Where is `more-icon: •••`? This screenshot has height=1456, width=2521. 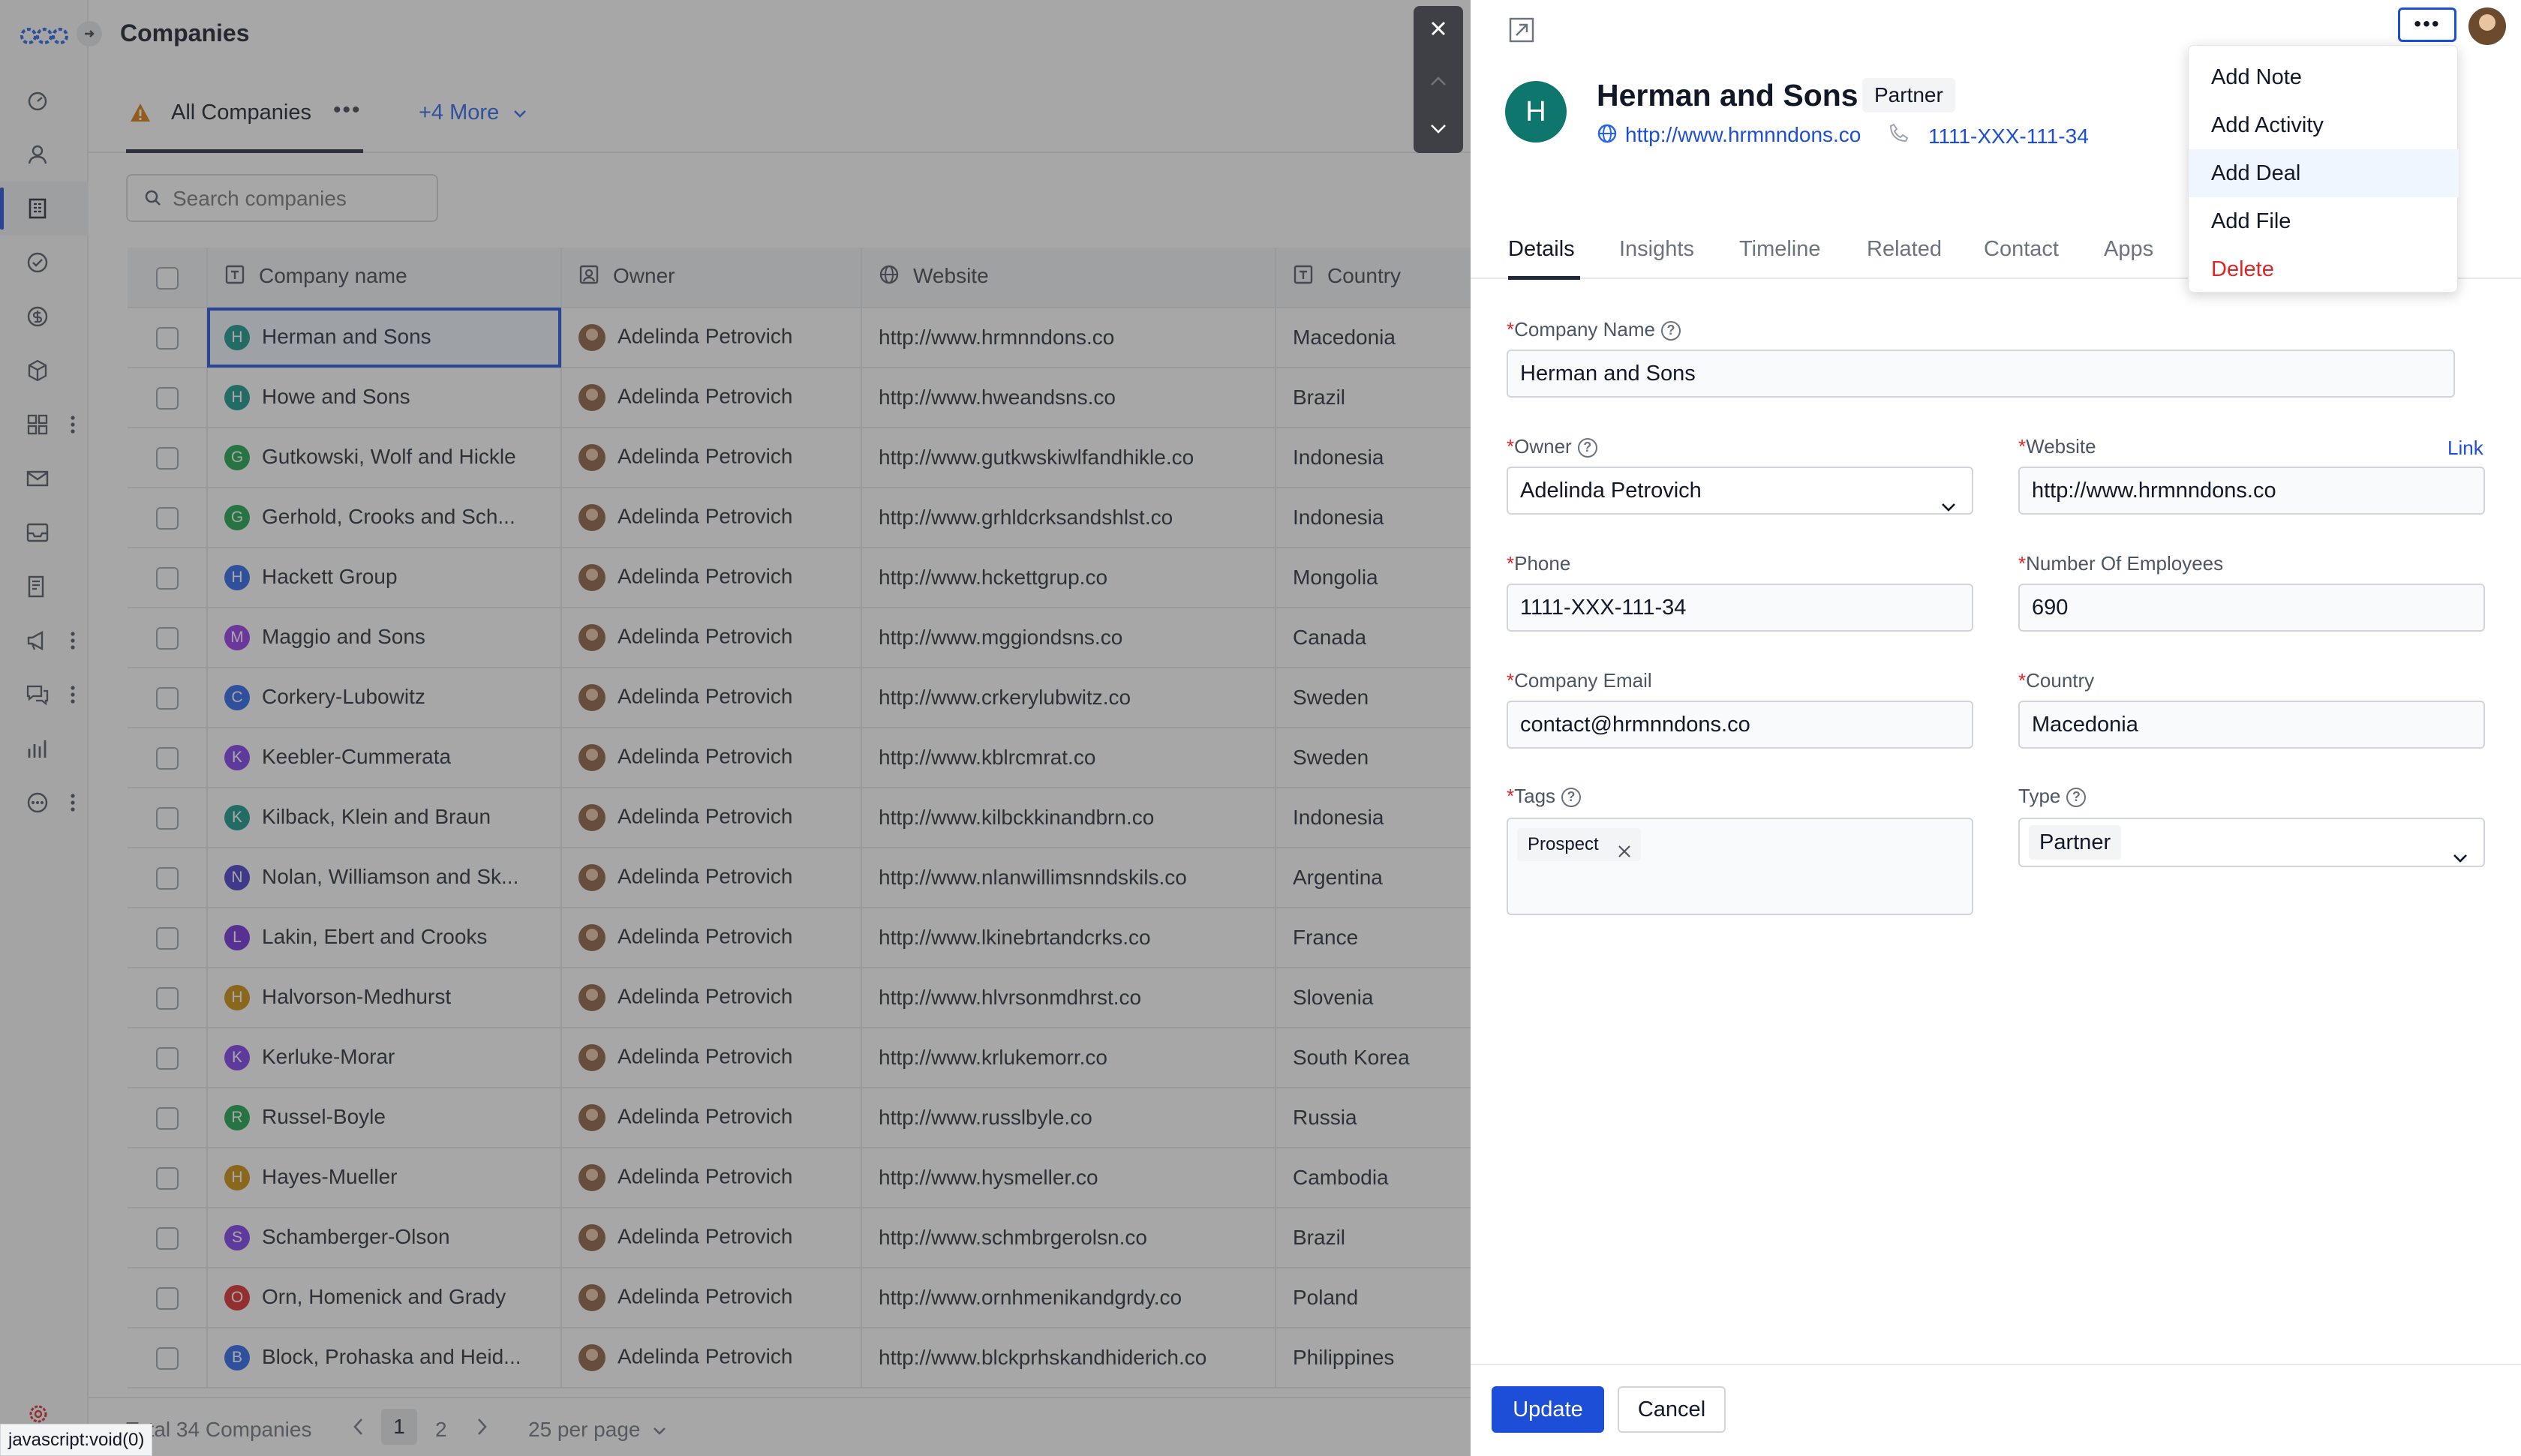
more-icon: ••• is located at coordinates (2427, 23).